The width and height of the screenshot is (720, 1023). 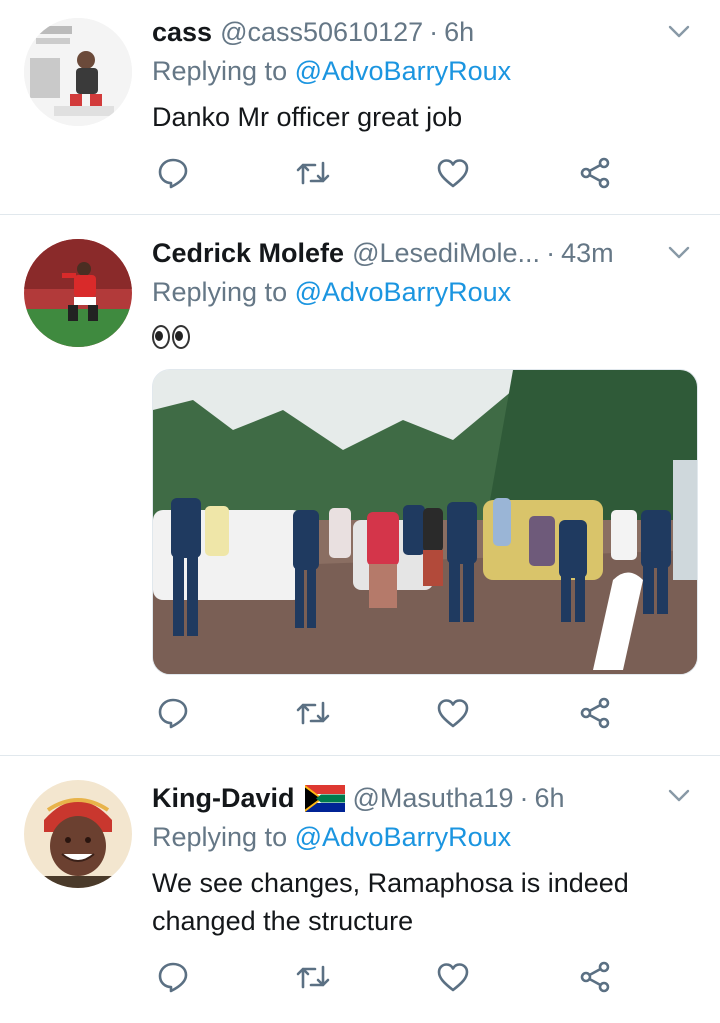 What do you see at coordinates (307, 117) in the screenshot?
I see `tweet-text: Danko Mr officer great job` at bounding box center [307, 117].